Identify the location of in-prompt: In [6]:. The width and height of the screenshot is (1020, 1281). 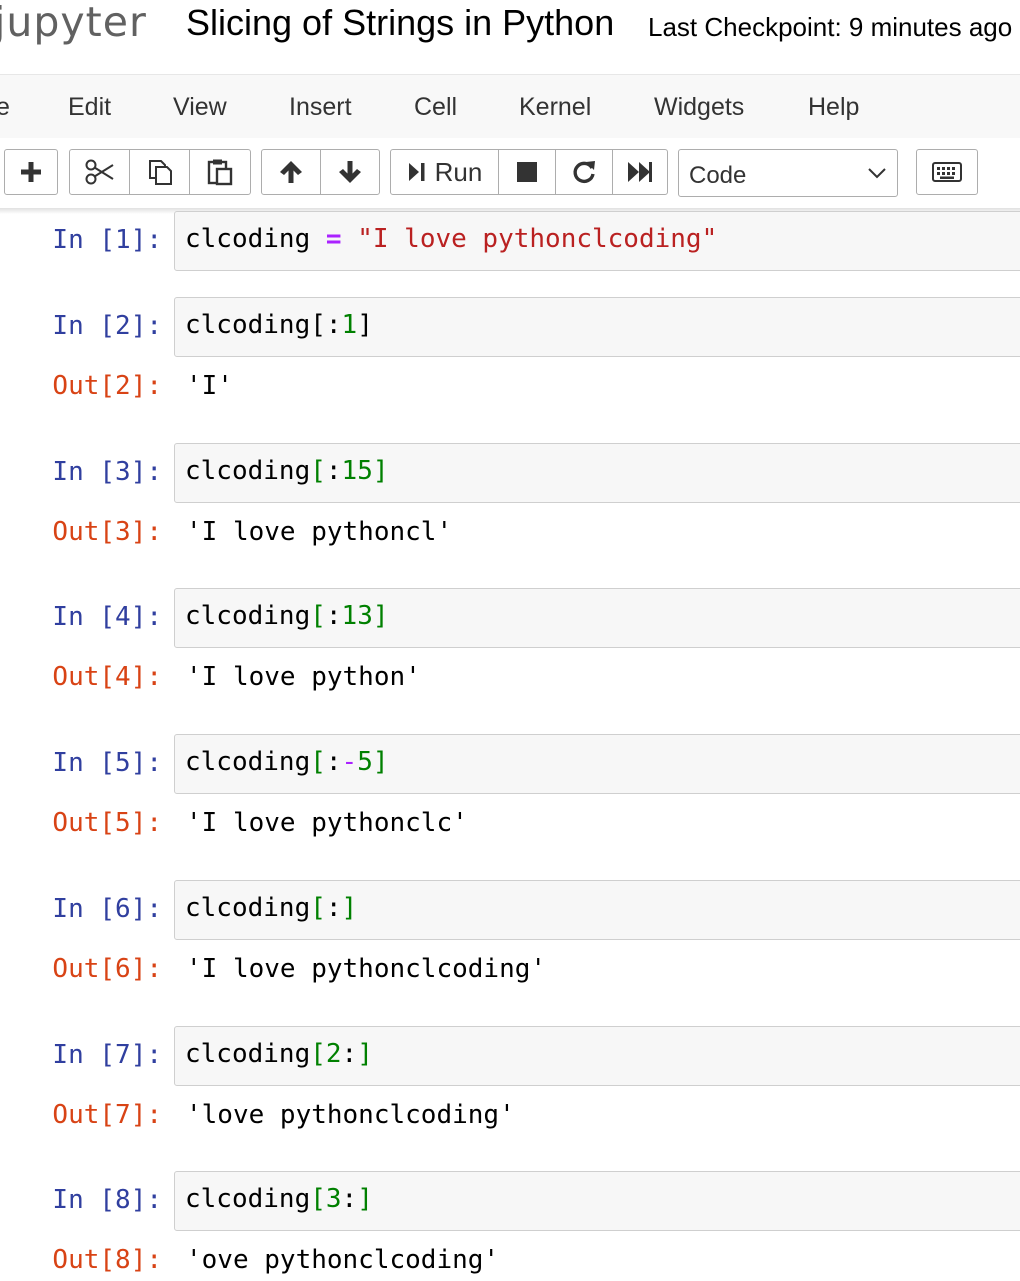
(107, 909).